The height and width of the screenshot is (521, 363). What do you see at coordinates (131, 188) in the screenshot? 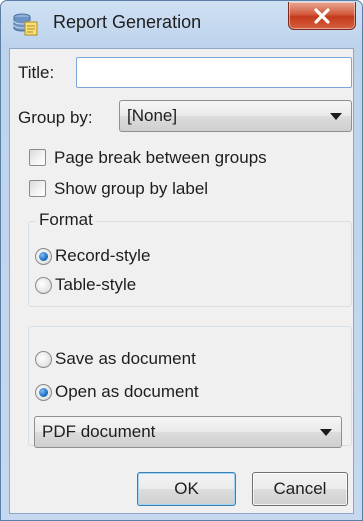
I see `show-group-label-label: Show group by label` at bounding box center [131, 188].